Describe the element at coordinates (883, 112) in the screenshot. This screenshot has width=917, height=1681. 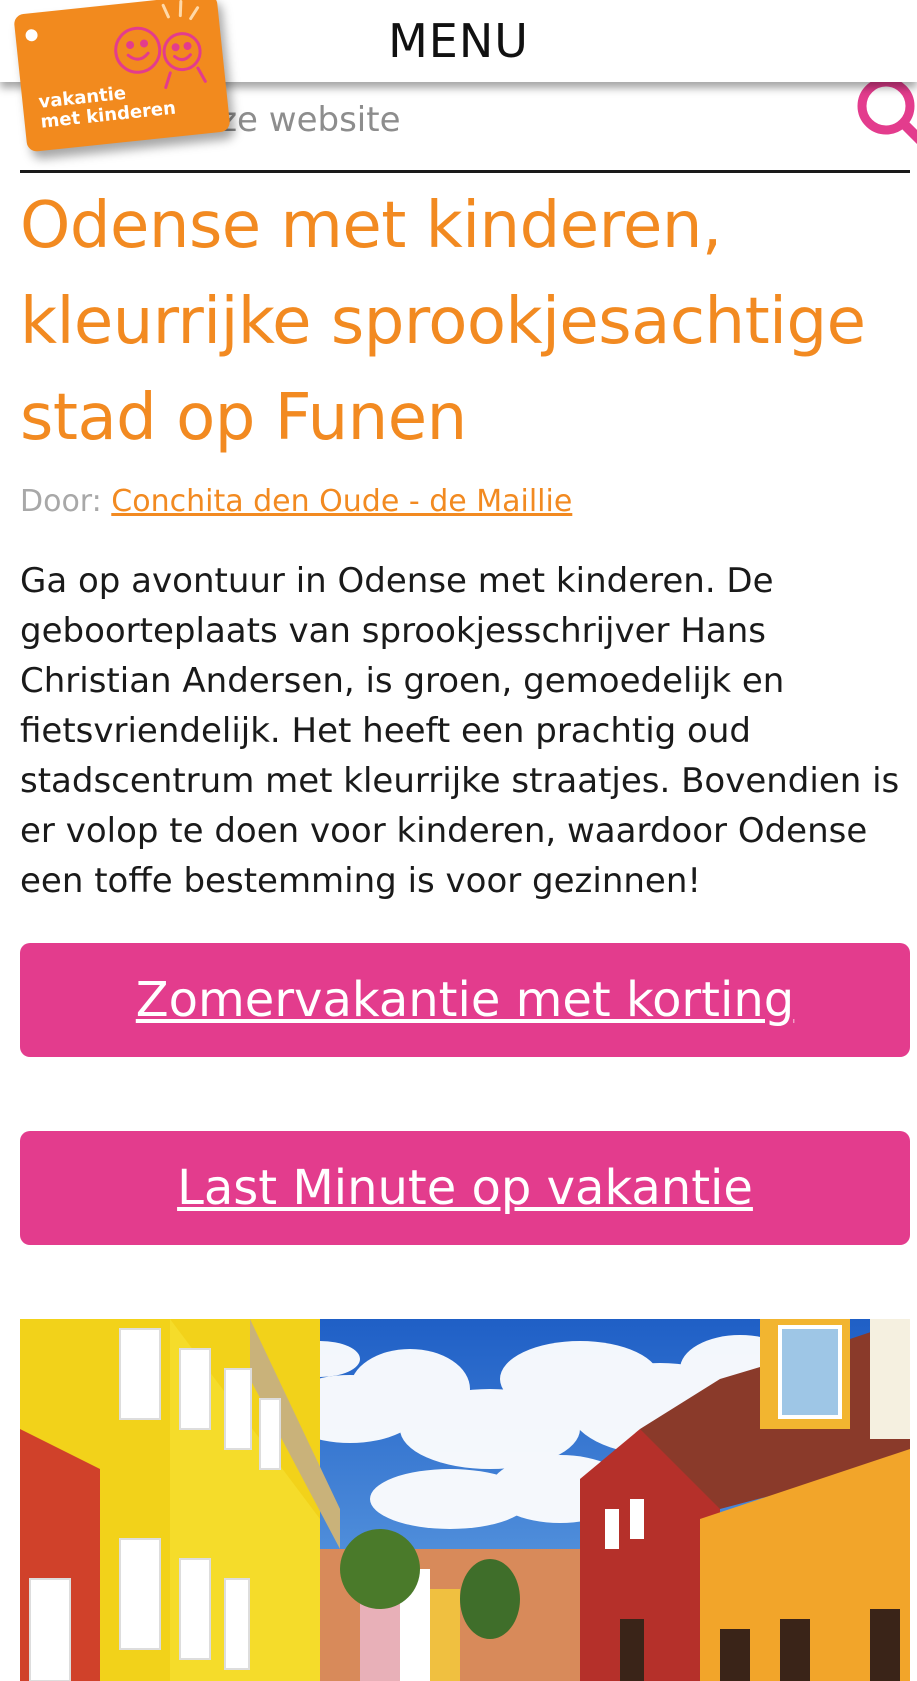
I see `search-icon` at that location.